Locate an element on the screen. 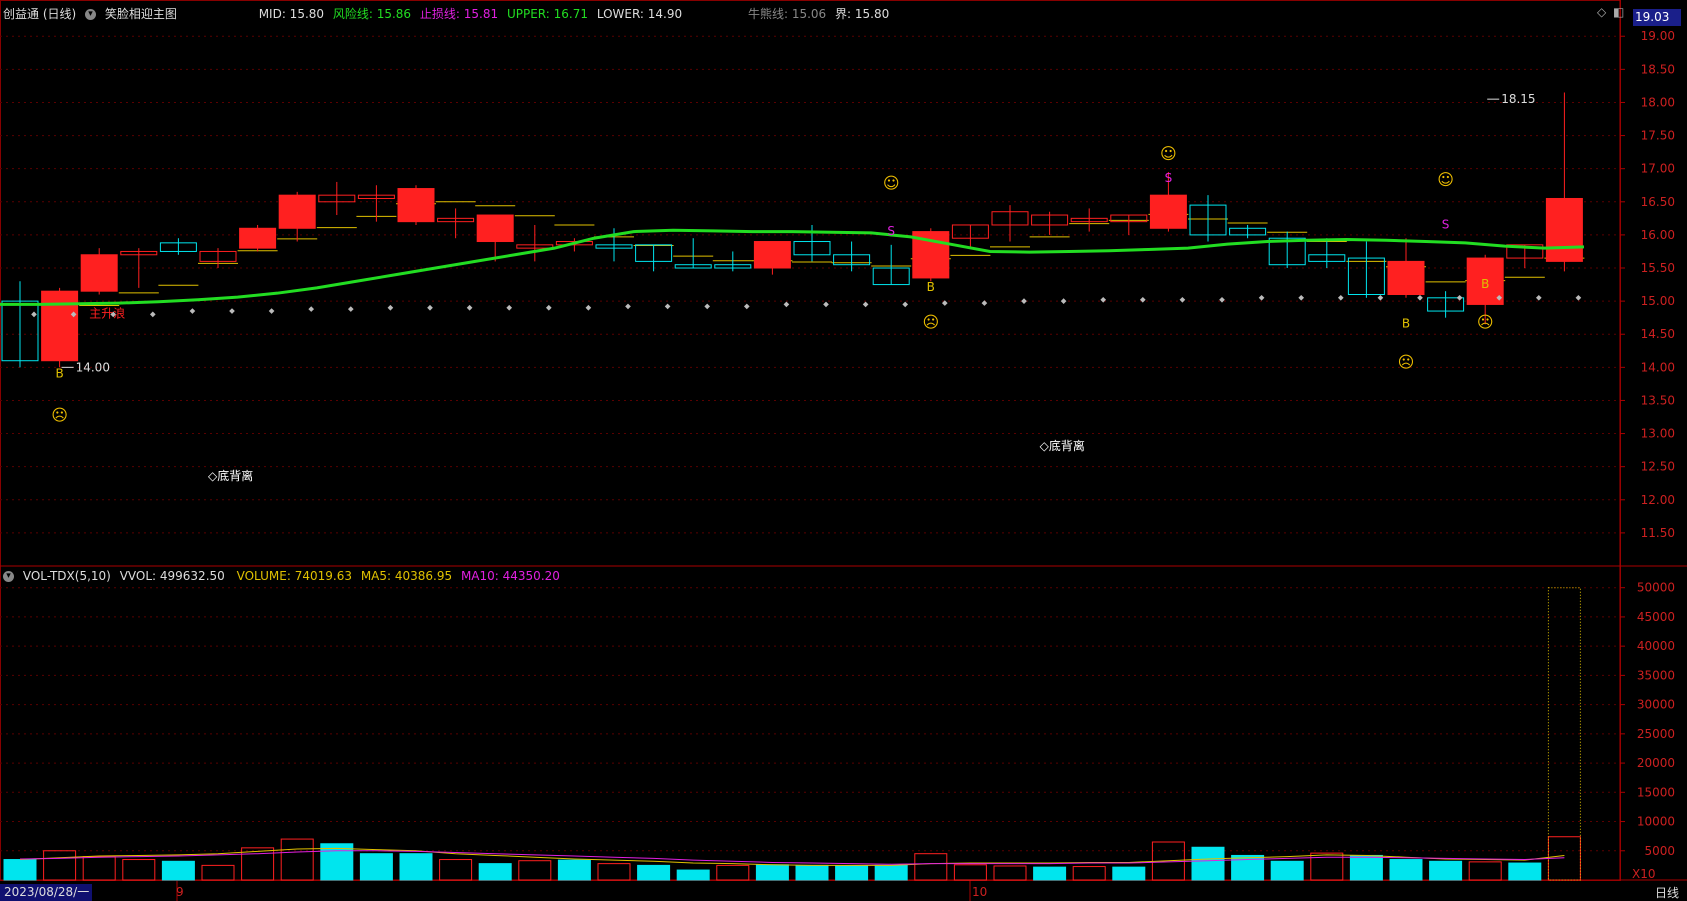  face-icon: ☺ is located at coordinates (1445, 179).